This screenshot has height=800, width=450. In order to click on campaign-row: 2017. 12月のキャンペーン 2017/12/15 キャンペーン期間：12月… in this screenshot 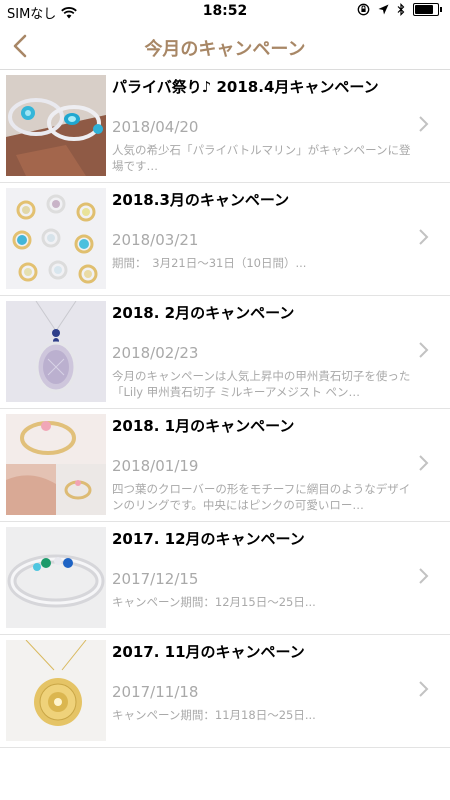, I will do `click(225, 578)`.